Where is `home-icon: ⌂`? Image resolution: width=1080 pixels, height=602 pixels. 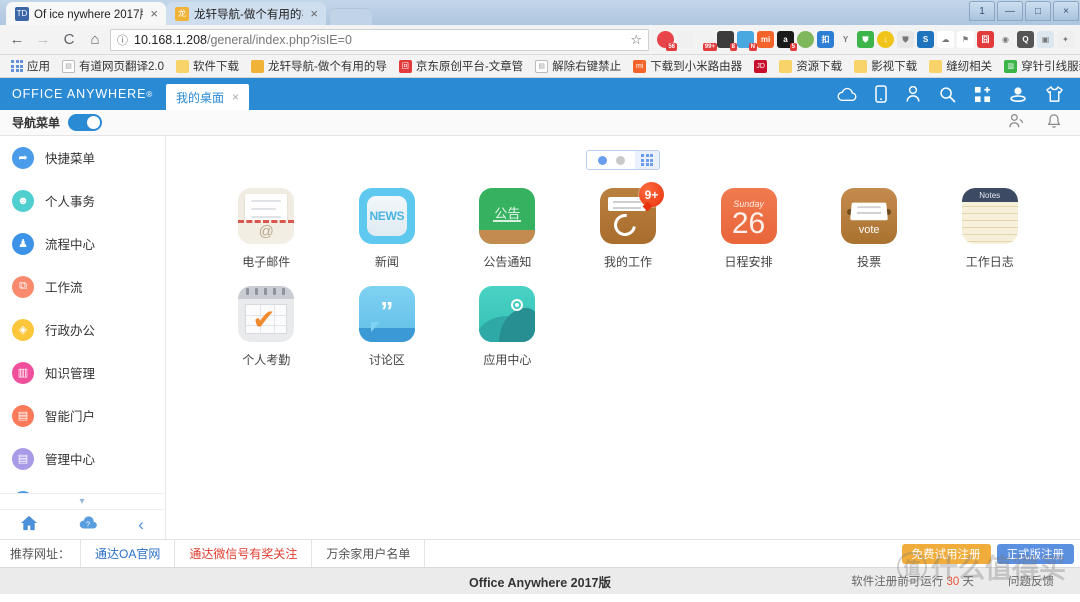 home-icon: ⌂ is located at coordinates (95, 40).